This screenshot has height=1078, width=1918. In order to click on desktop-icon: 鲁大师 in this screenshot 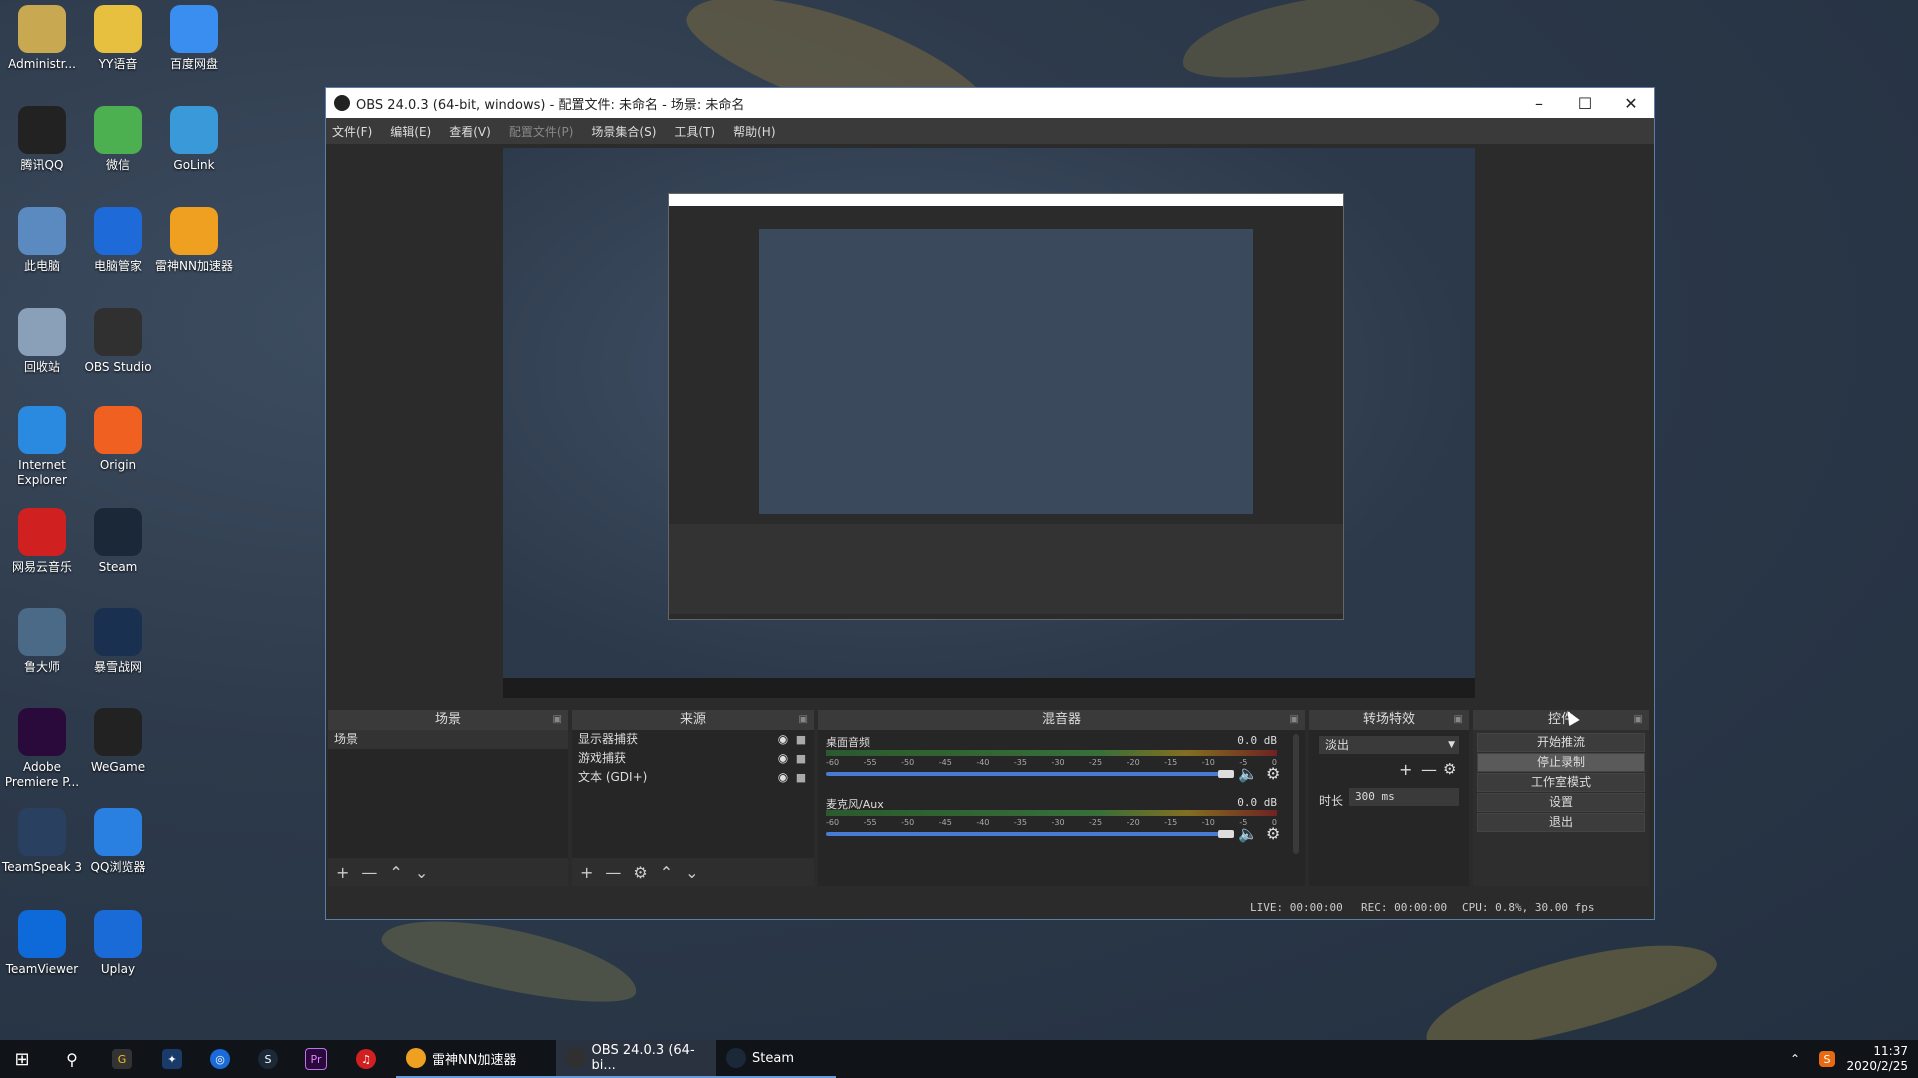, I will do `click(42, 641)`.